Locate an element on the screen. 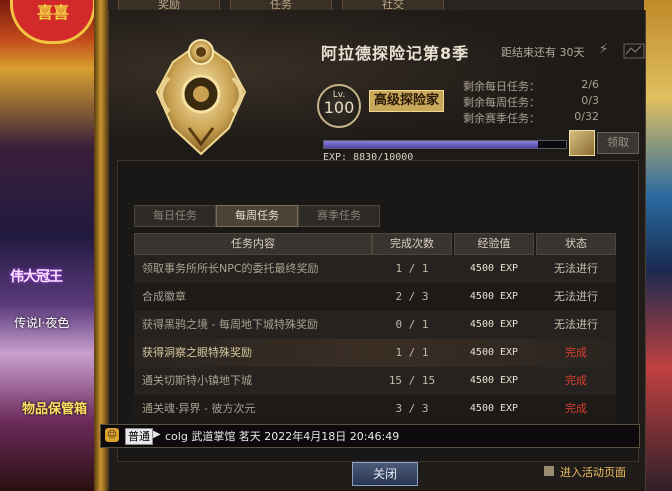 The width and height of the screenshot is (672, 491). stat-value: 0/32 is located at coordinates (586, 116).